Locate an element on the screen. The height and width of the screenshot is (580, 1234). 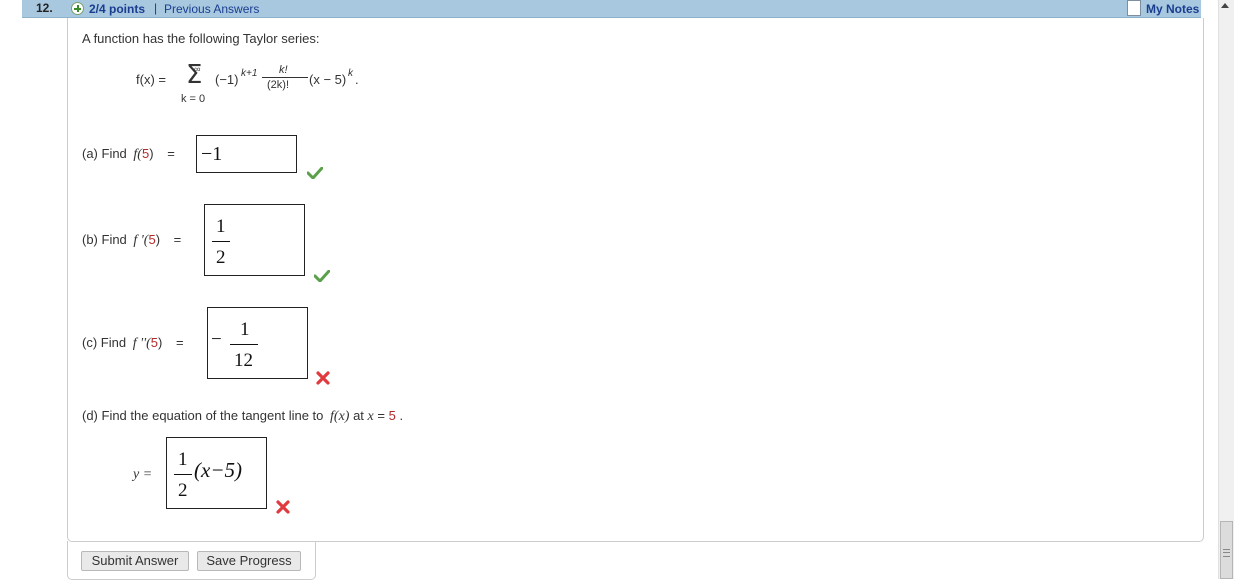
power-exponent: k is located at coordinates (350, 73).